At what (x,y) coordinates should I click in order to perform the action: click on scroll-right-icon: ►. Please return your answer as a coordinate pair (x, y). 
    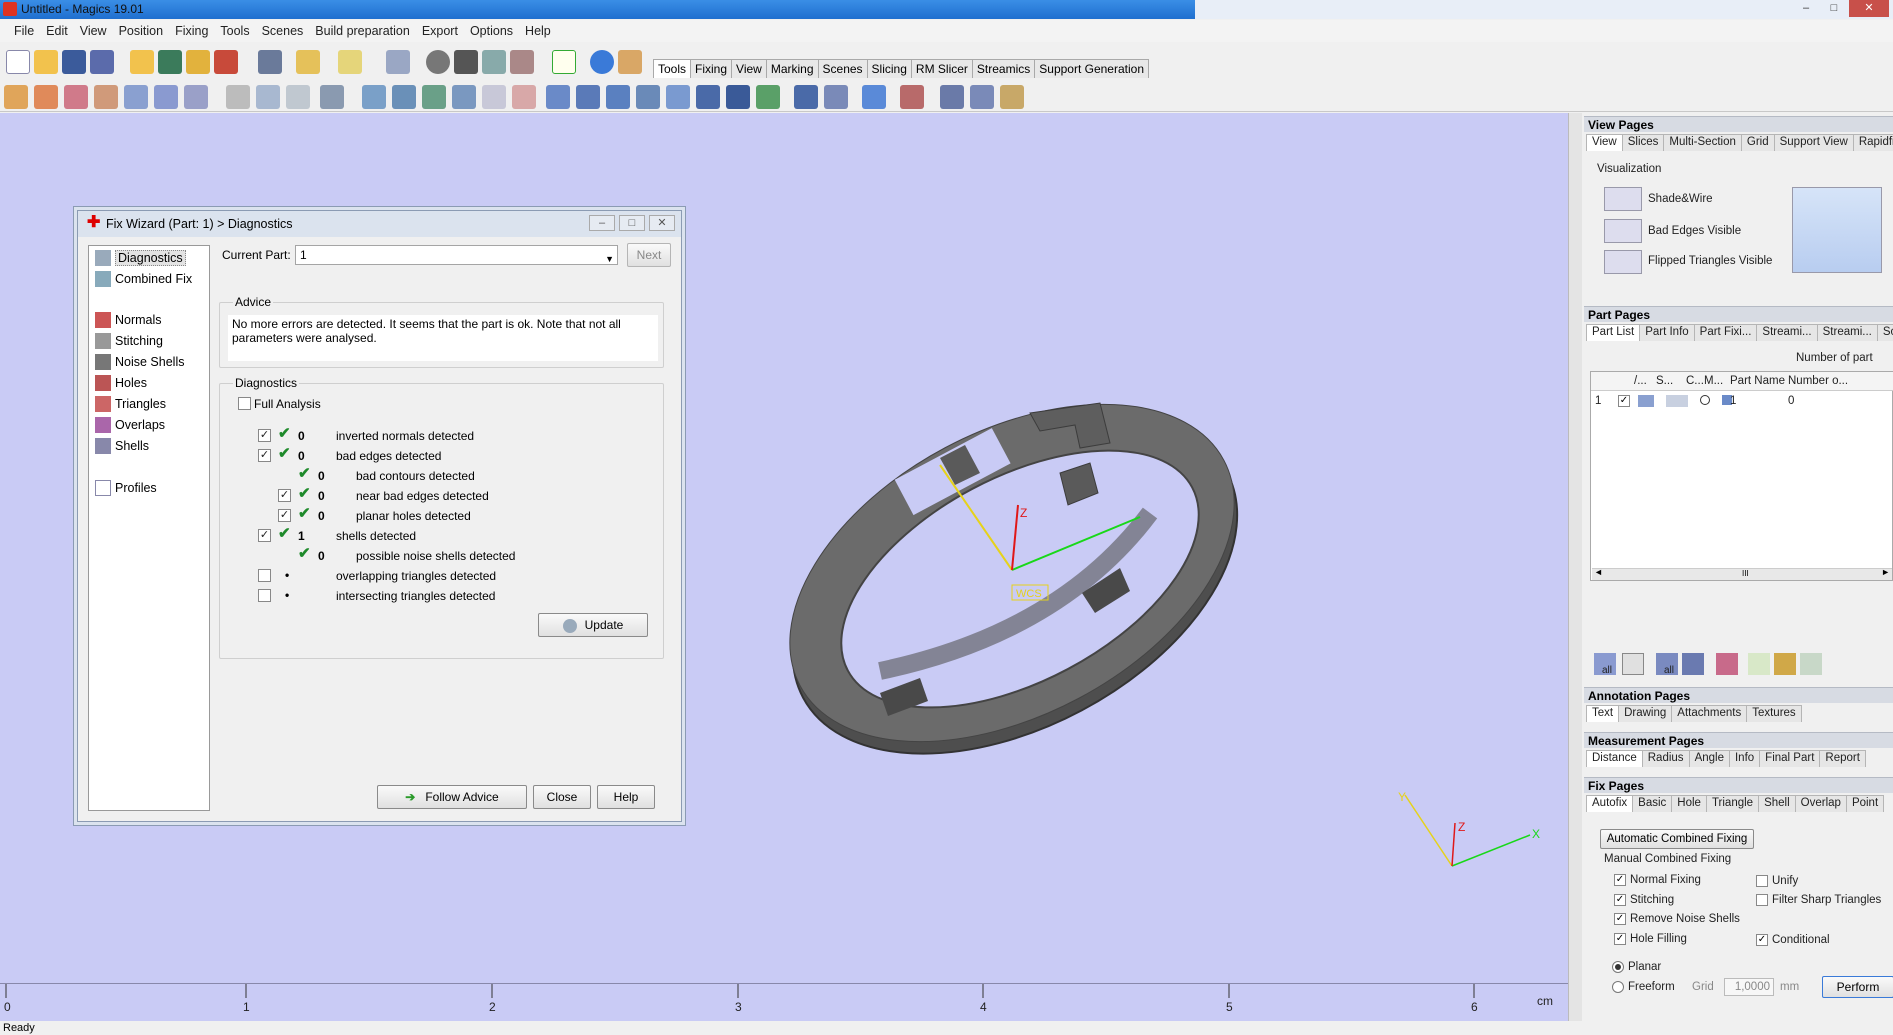
    Looking at the image, I should click on (1885, 572).